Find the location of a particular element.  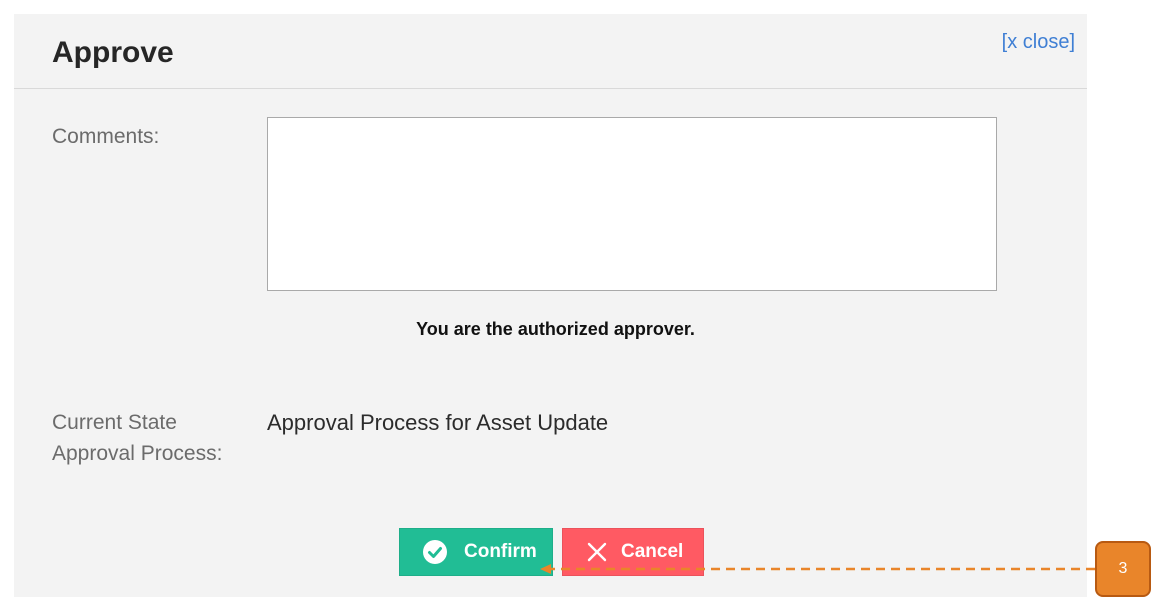

check-circle-icon is located at coordinates (435, 552).